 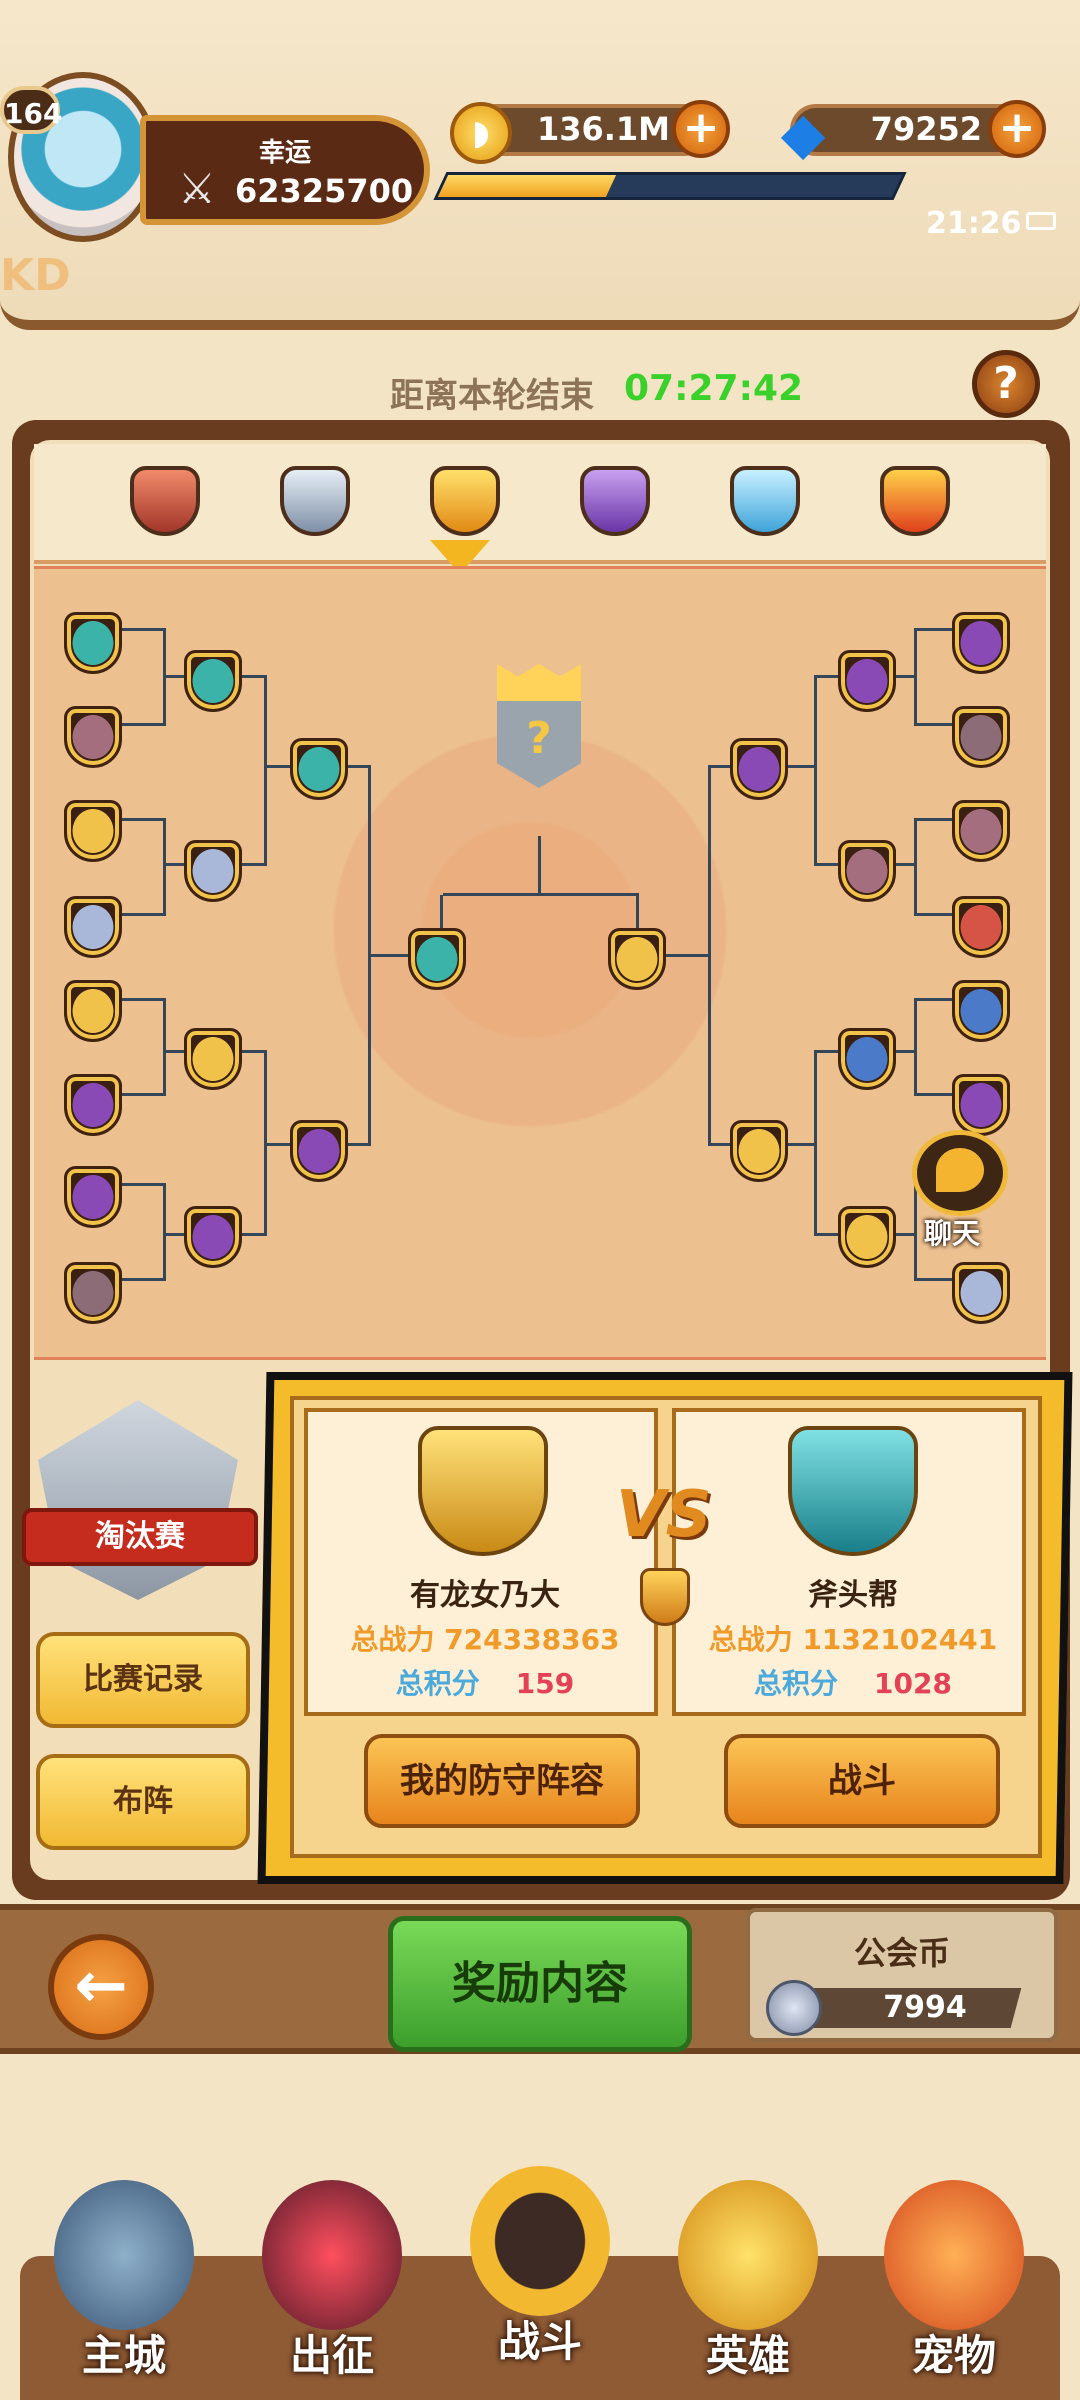 What do you see at coordinates (123, 2355) in the screenshot?
I see `nav-label-main-city: 主城` at bounding box center [123, 2355].